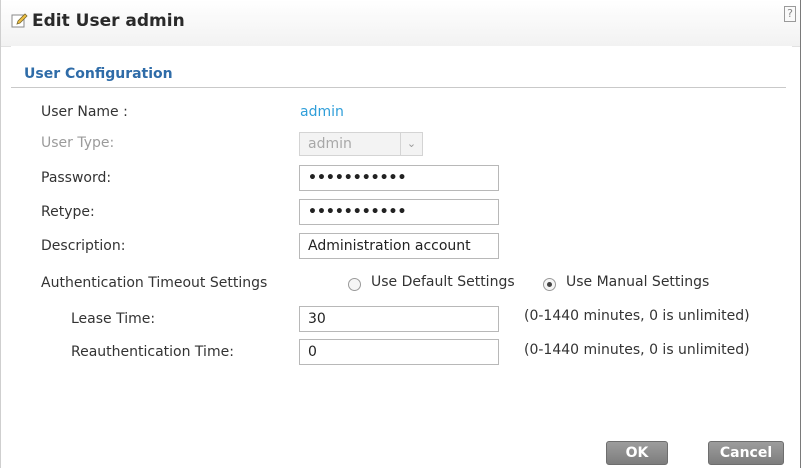 This screenshot has width=802, height=468. I want to click on use-default-label: Use Default Settings, so click(443, 282).